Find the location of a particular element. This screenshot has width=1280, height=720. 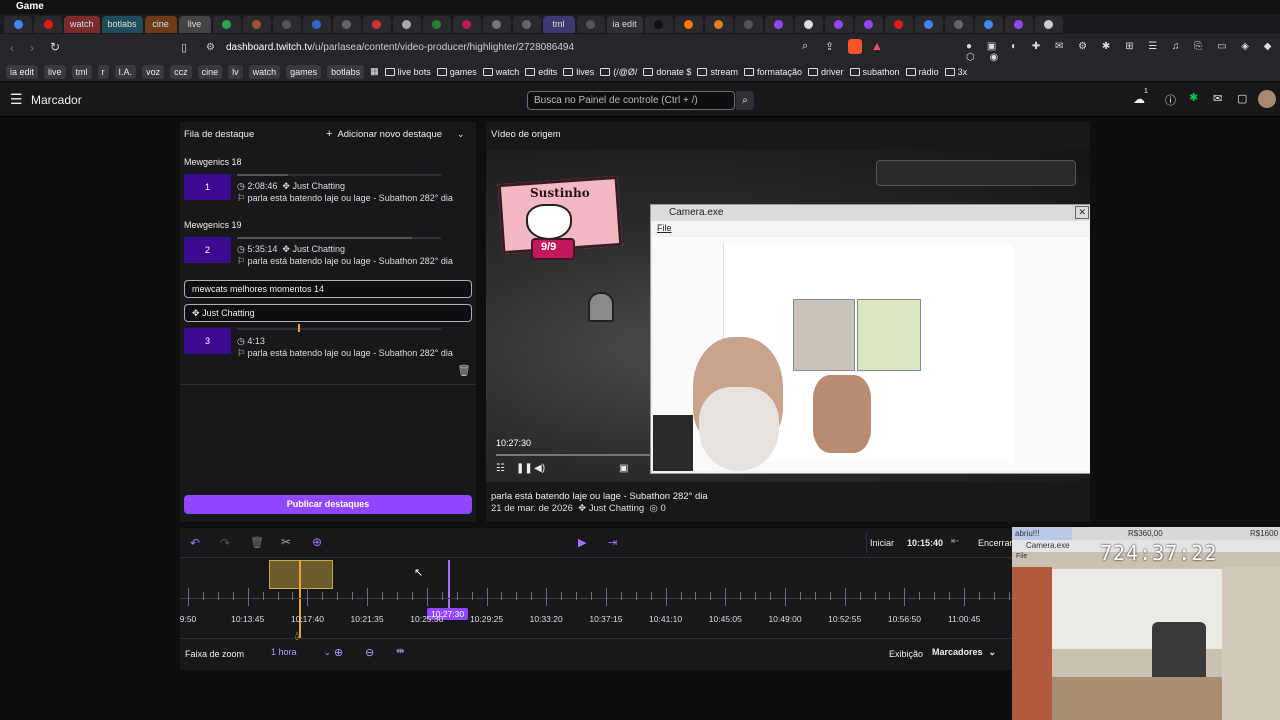

category-input: ✥ Just Chatting is located at coordinates (328, 313).